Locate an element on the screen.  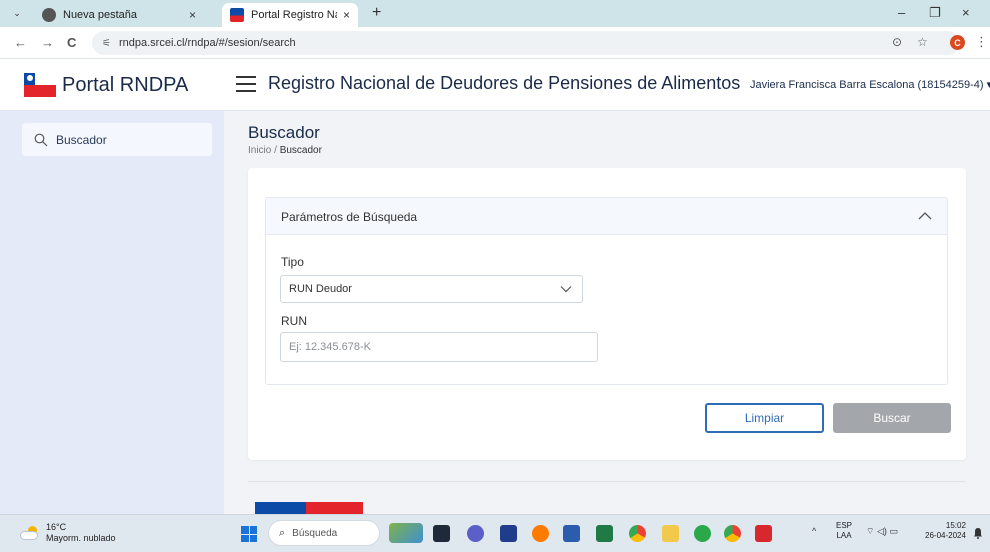
chile-flag-logo is located at coordinates (40, 85).